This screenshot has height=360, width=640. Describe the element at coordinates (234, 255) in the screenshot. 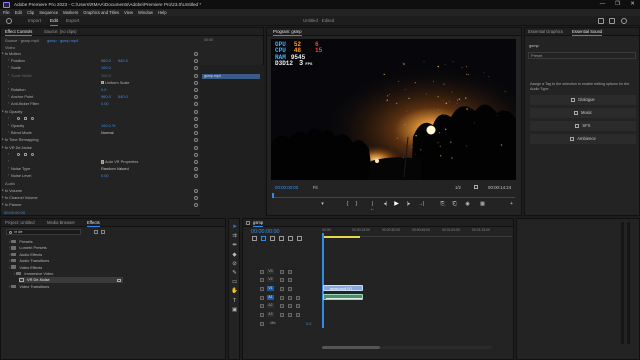

I see `razor-tool-icon: ◆` at that location.